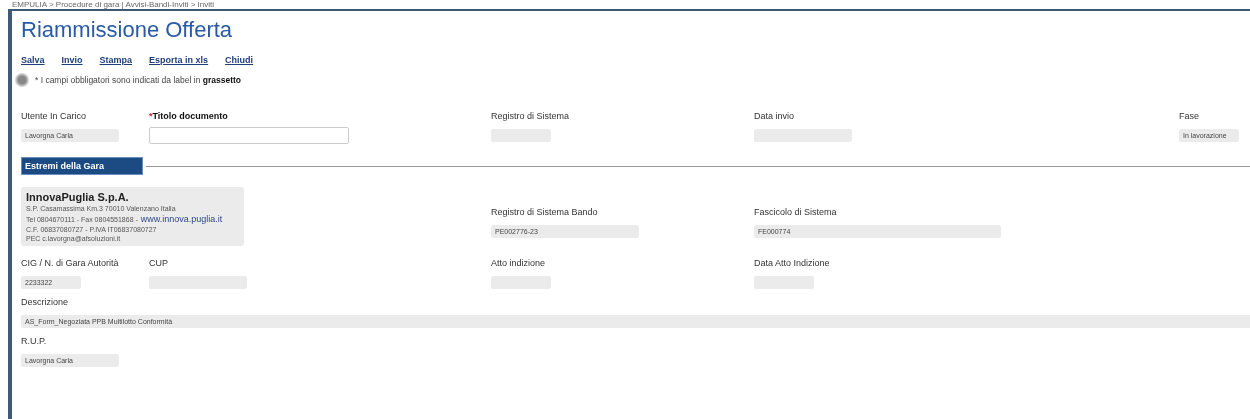 Image resolution: width=1250 pixels, height=419 pixels. I want to click on field-label: Fase, so click(1189, 116).